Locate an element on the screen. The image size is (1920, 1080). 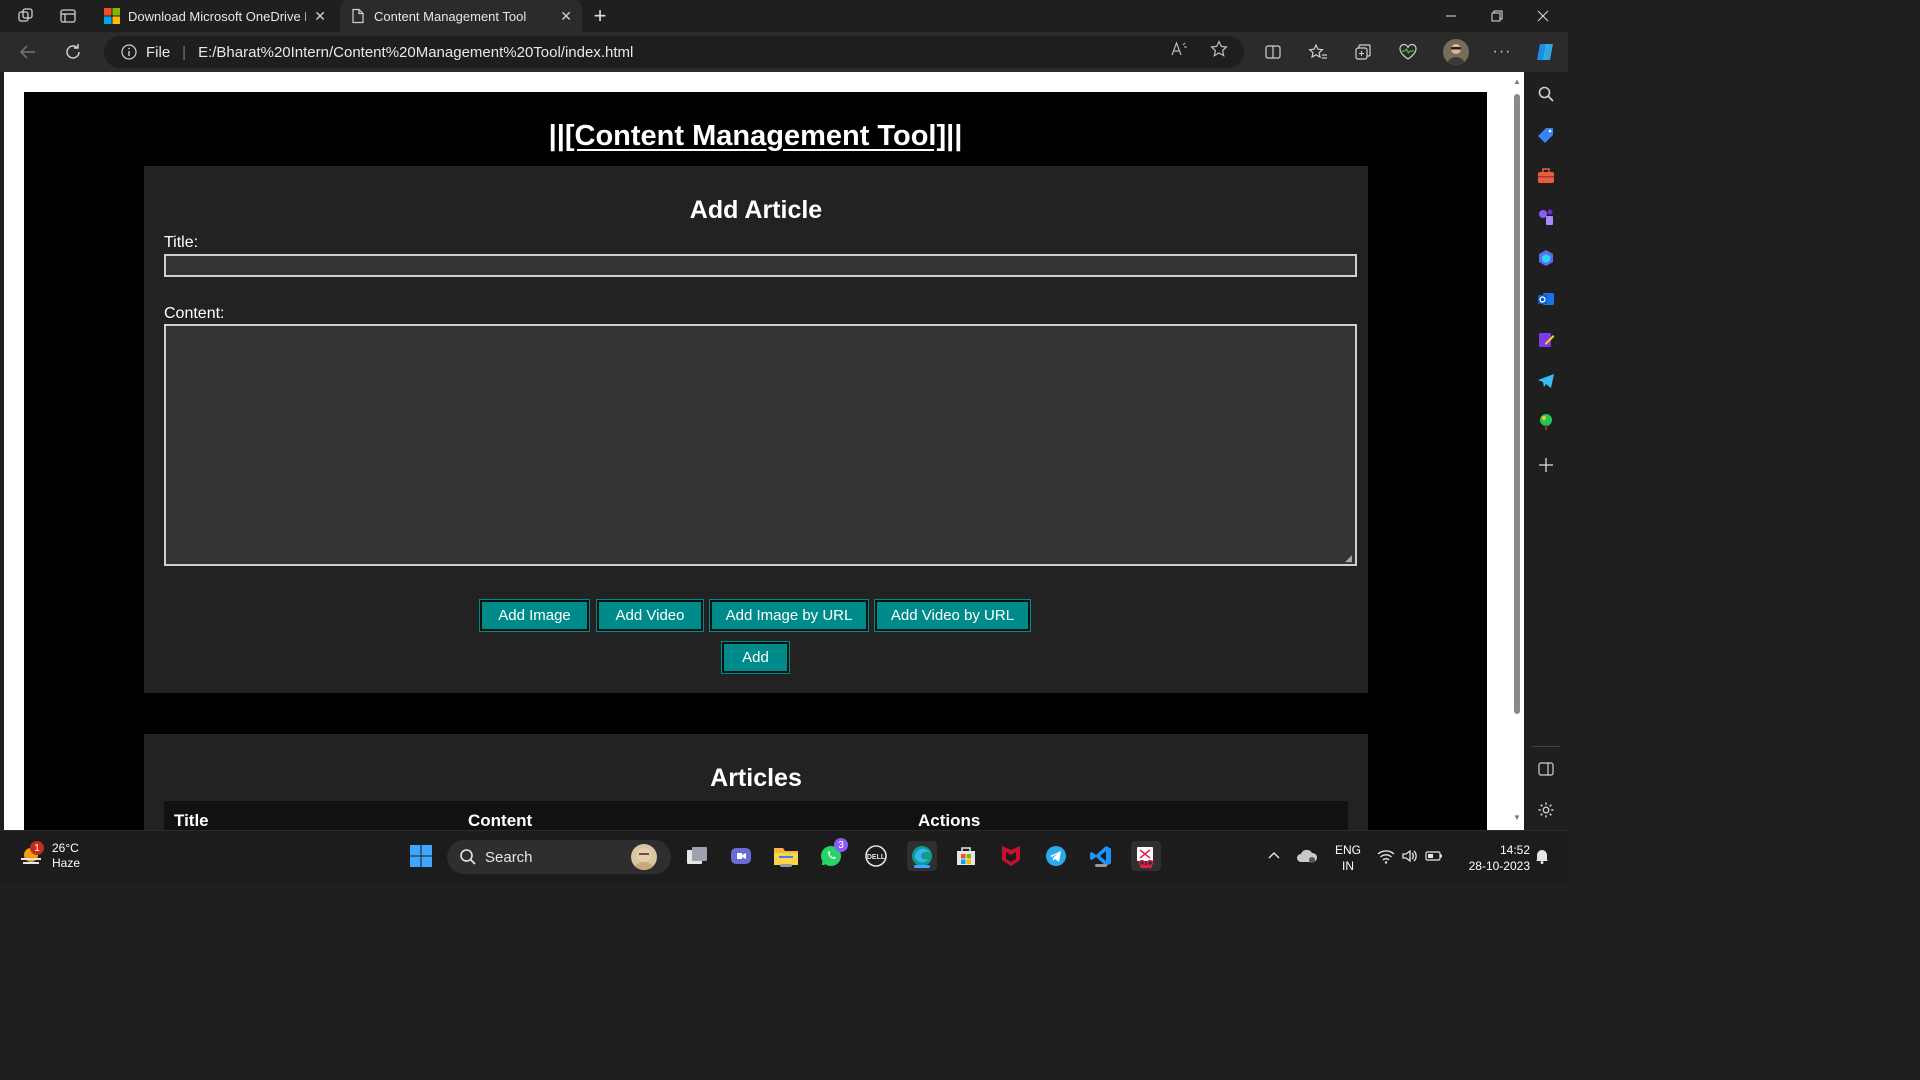
edge-browser-icon is located at coordinates (922, 856).